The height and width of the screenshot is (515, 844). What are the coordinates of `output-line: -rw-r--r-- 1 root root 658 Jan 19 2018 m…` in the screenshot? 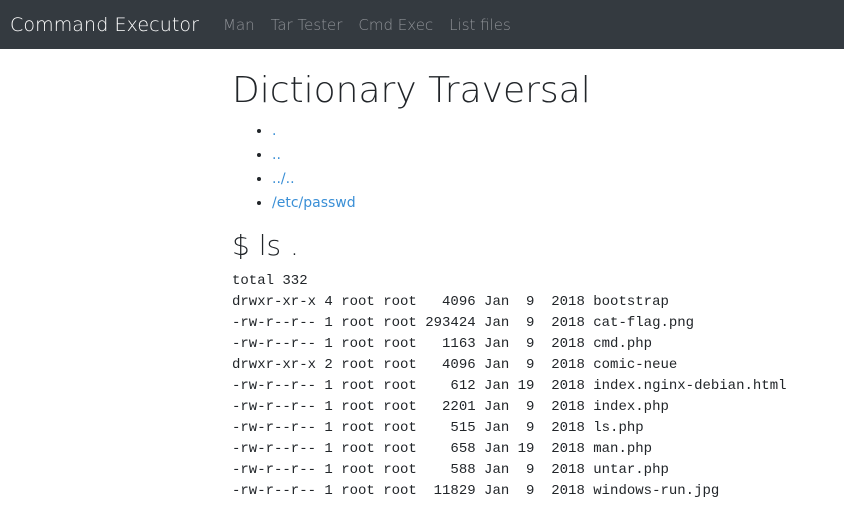 It's located at (442, 449).